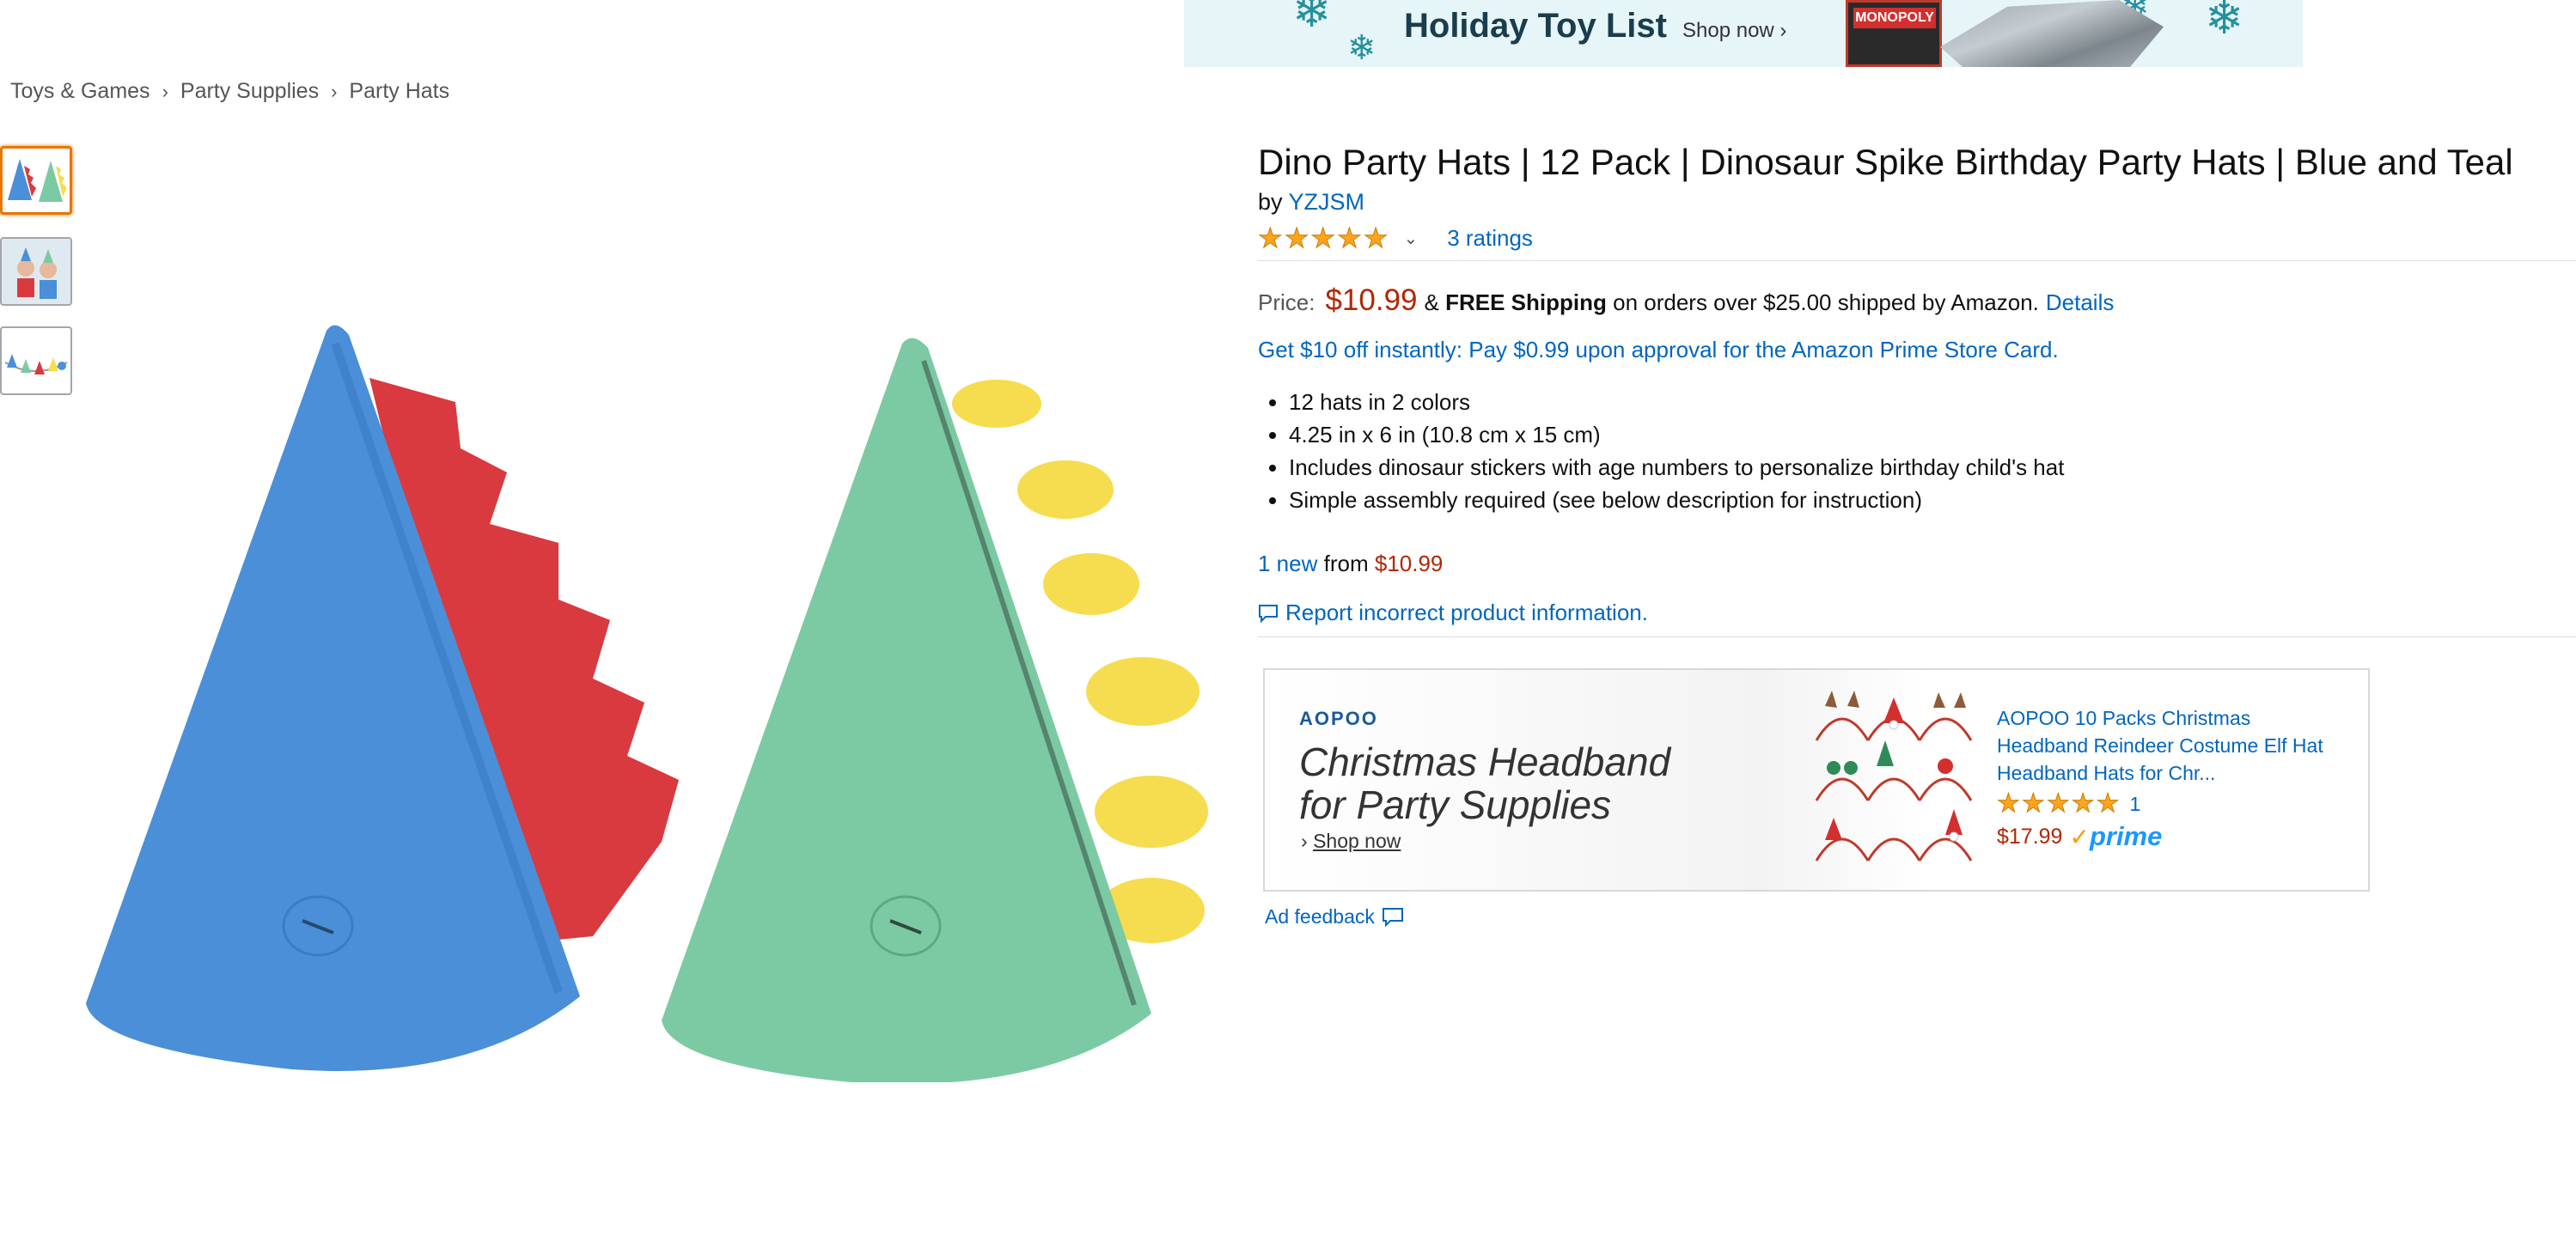  What do you see at coordinates (1327, 202) in the screenshot?
I see `brand-link: YZJSM` at bounding box center [1327, 202].